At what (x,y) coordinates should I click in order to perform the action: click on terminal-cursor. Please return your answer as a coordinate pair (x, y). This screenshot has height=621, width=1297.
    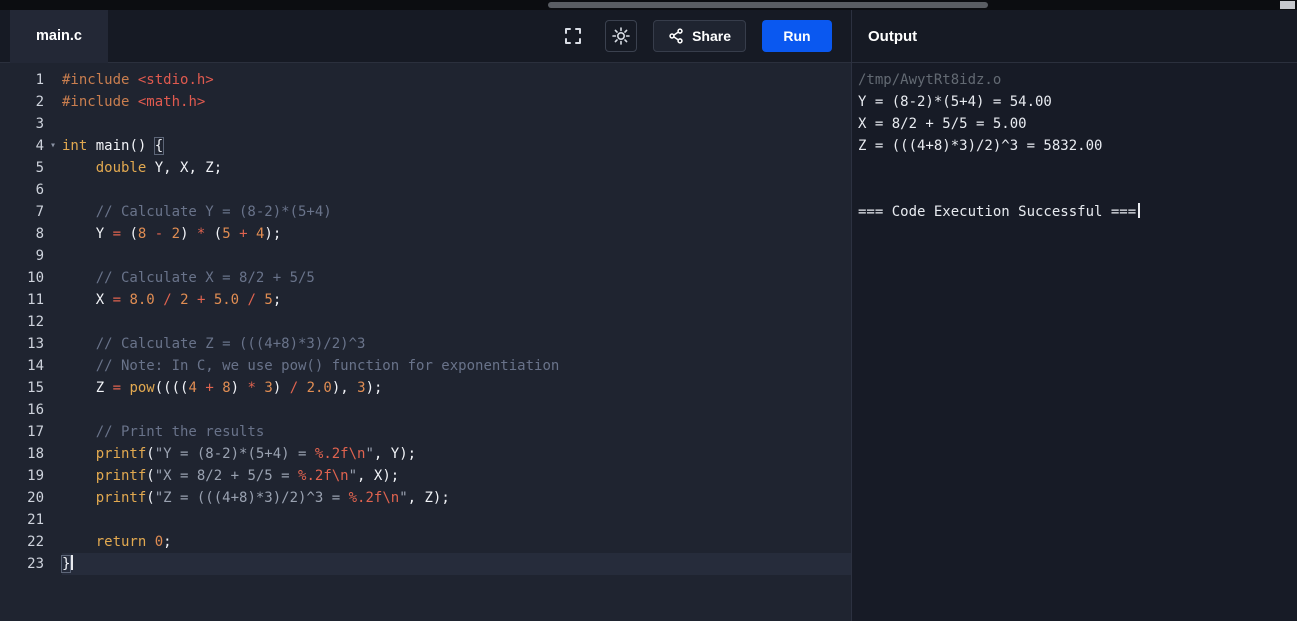
    Looking at the image, I should click on (1139, 210).